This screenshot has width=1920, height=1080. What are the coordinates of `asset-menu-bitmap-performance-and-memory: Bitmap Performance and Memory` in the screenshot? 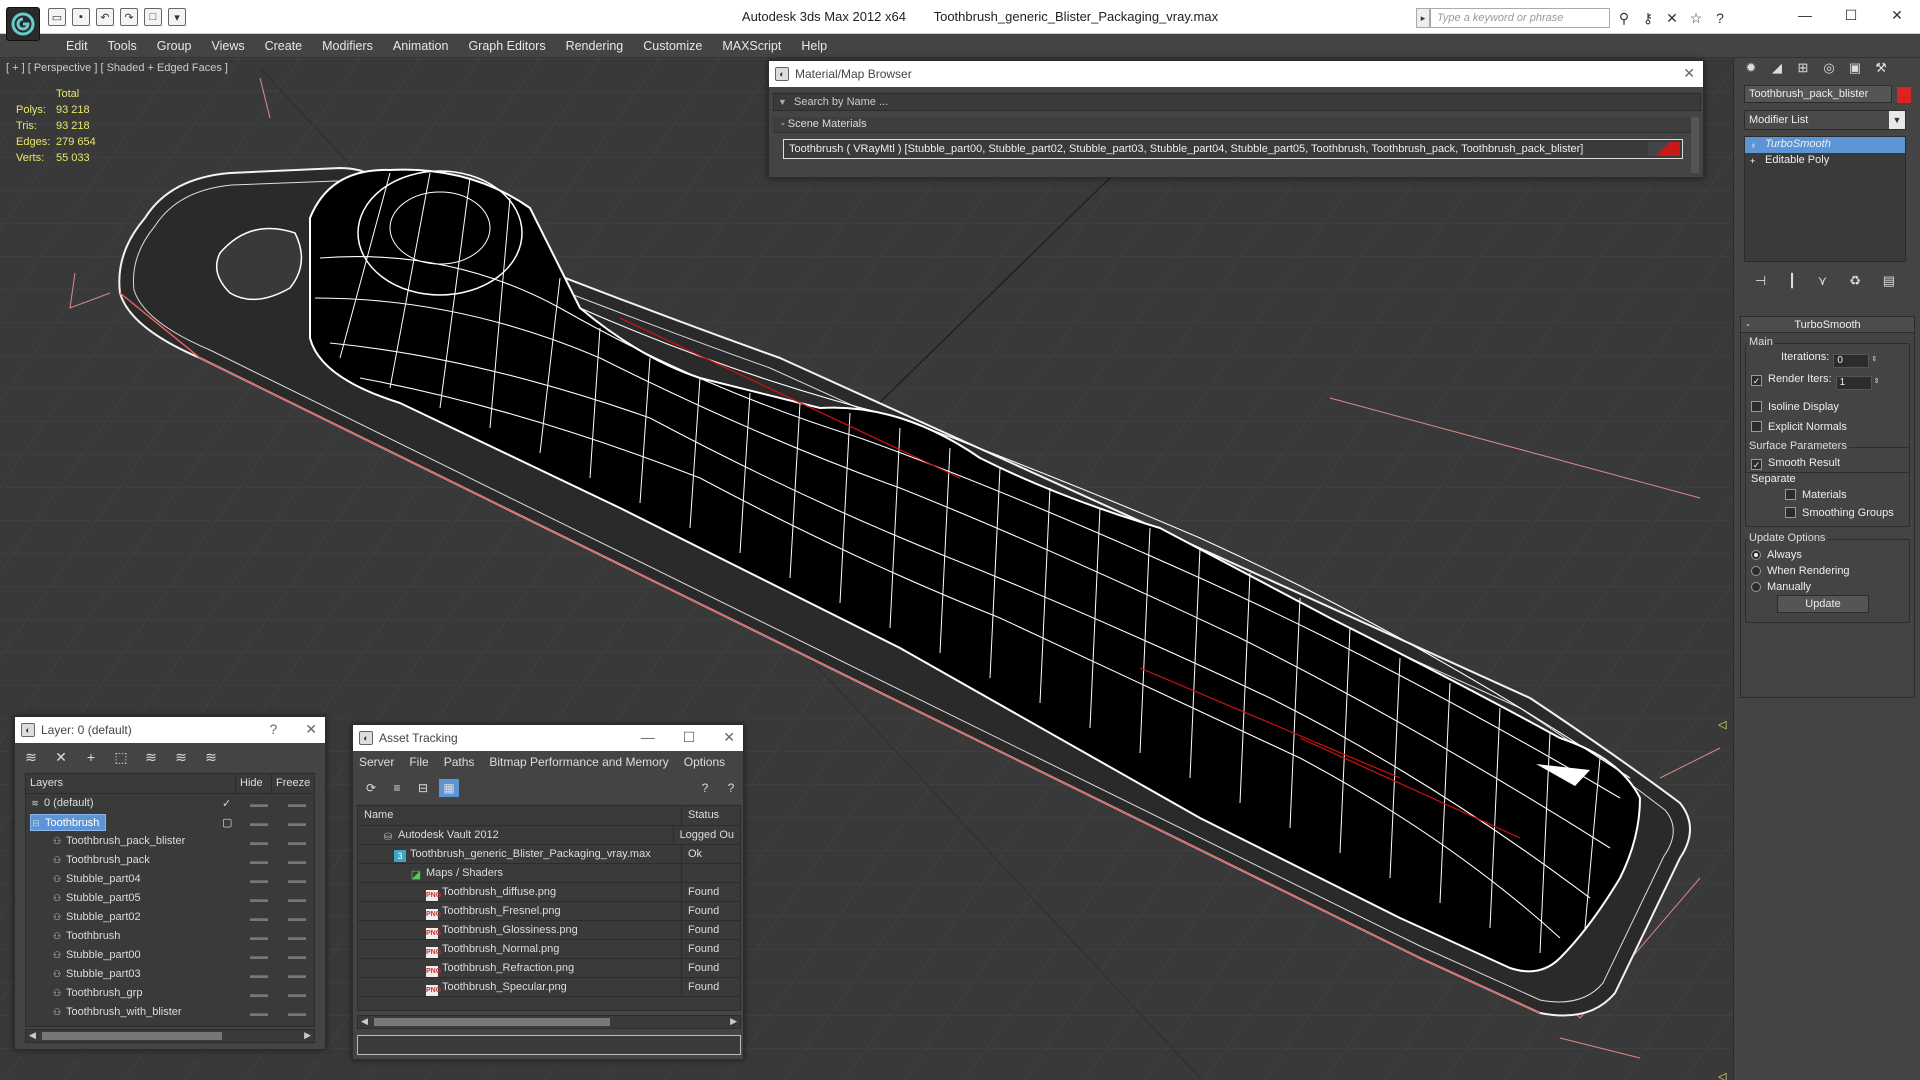 It's located at (578, 762).